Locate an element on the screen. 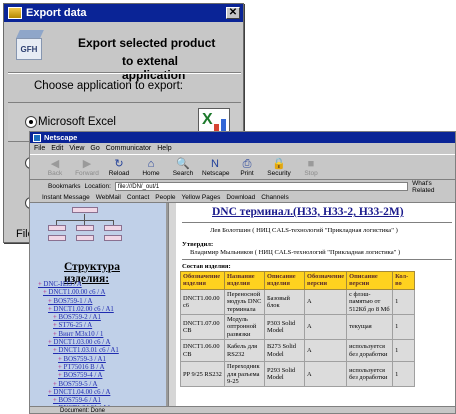 The height and width of the screenshot is (414, 456). export-heading-line1: Export selected product is located at coordinates (147, 43).